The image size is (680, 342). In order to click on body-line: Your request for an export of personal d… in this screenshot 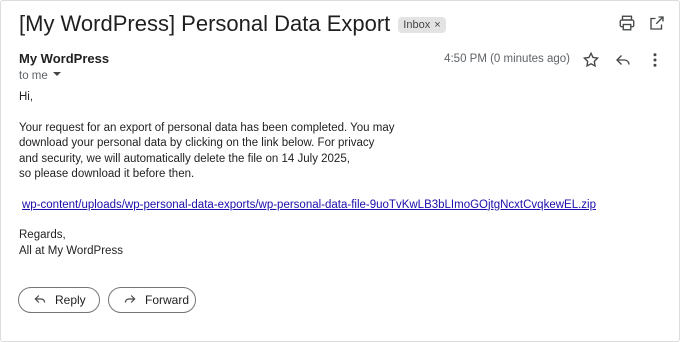, I will do `click(207, 127)`.